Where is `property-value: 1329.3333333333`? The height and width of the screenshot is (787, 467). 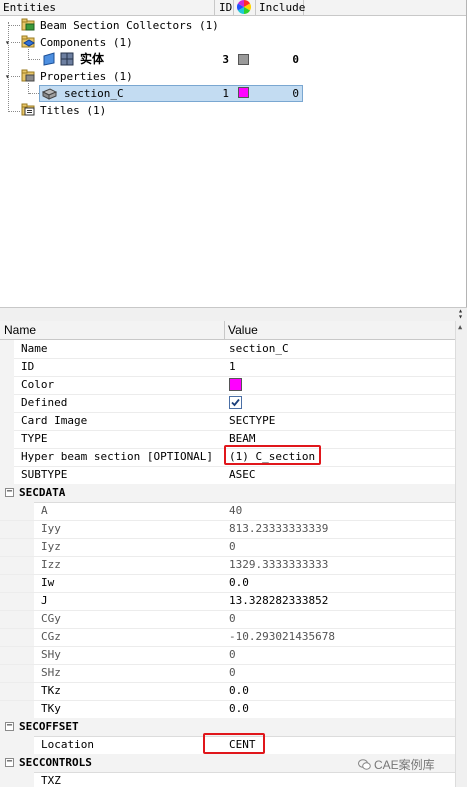
property-value: 1329.3333333333 is located at coordinates (278, 565).